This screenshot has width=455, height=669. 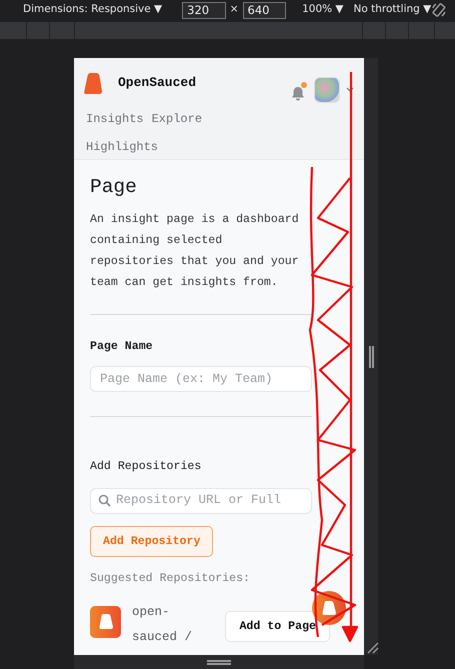 I want to click on nav-link: Highlights, so click(x=122, y=147).